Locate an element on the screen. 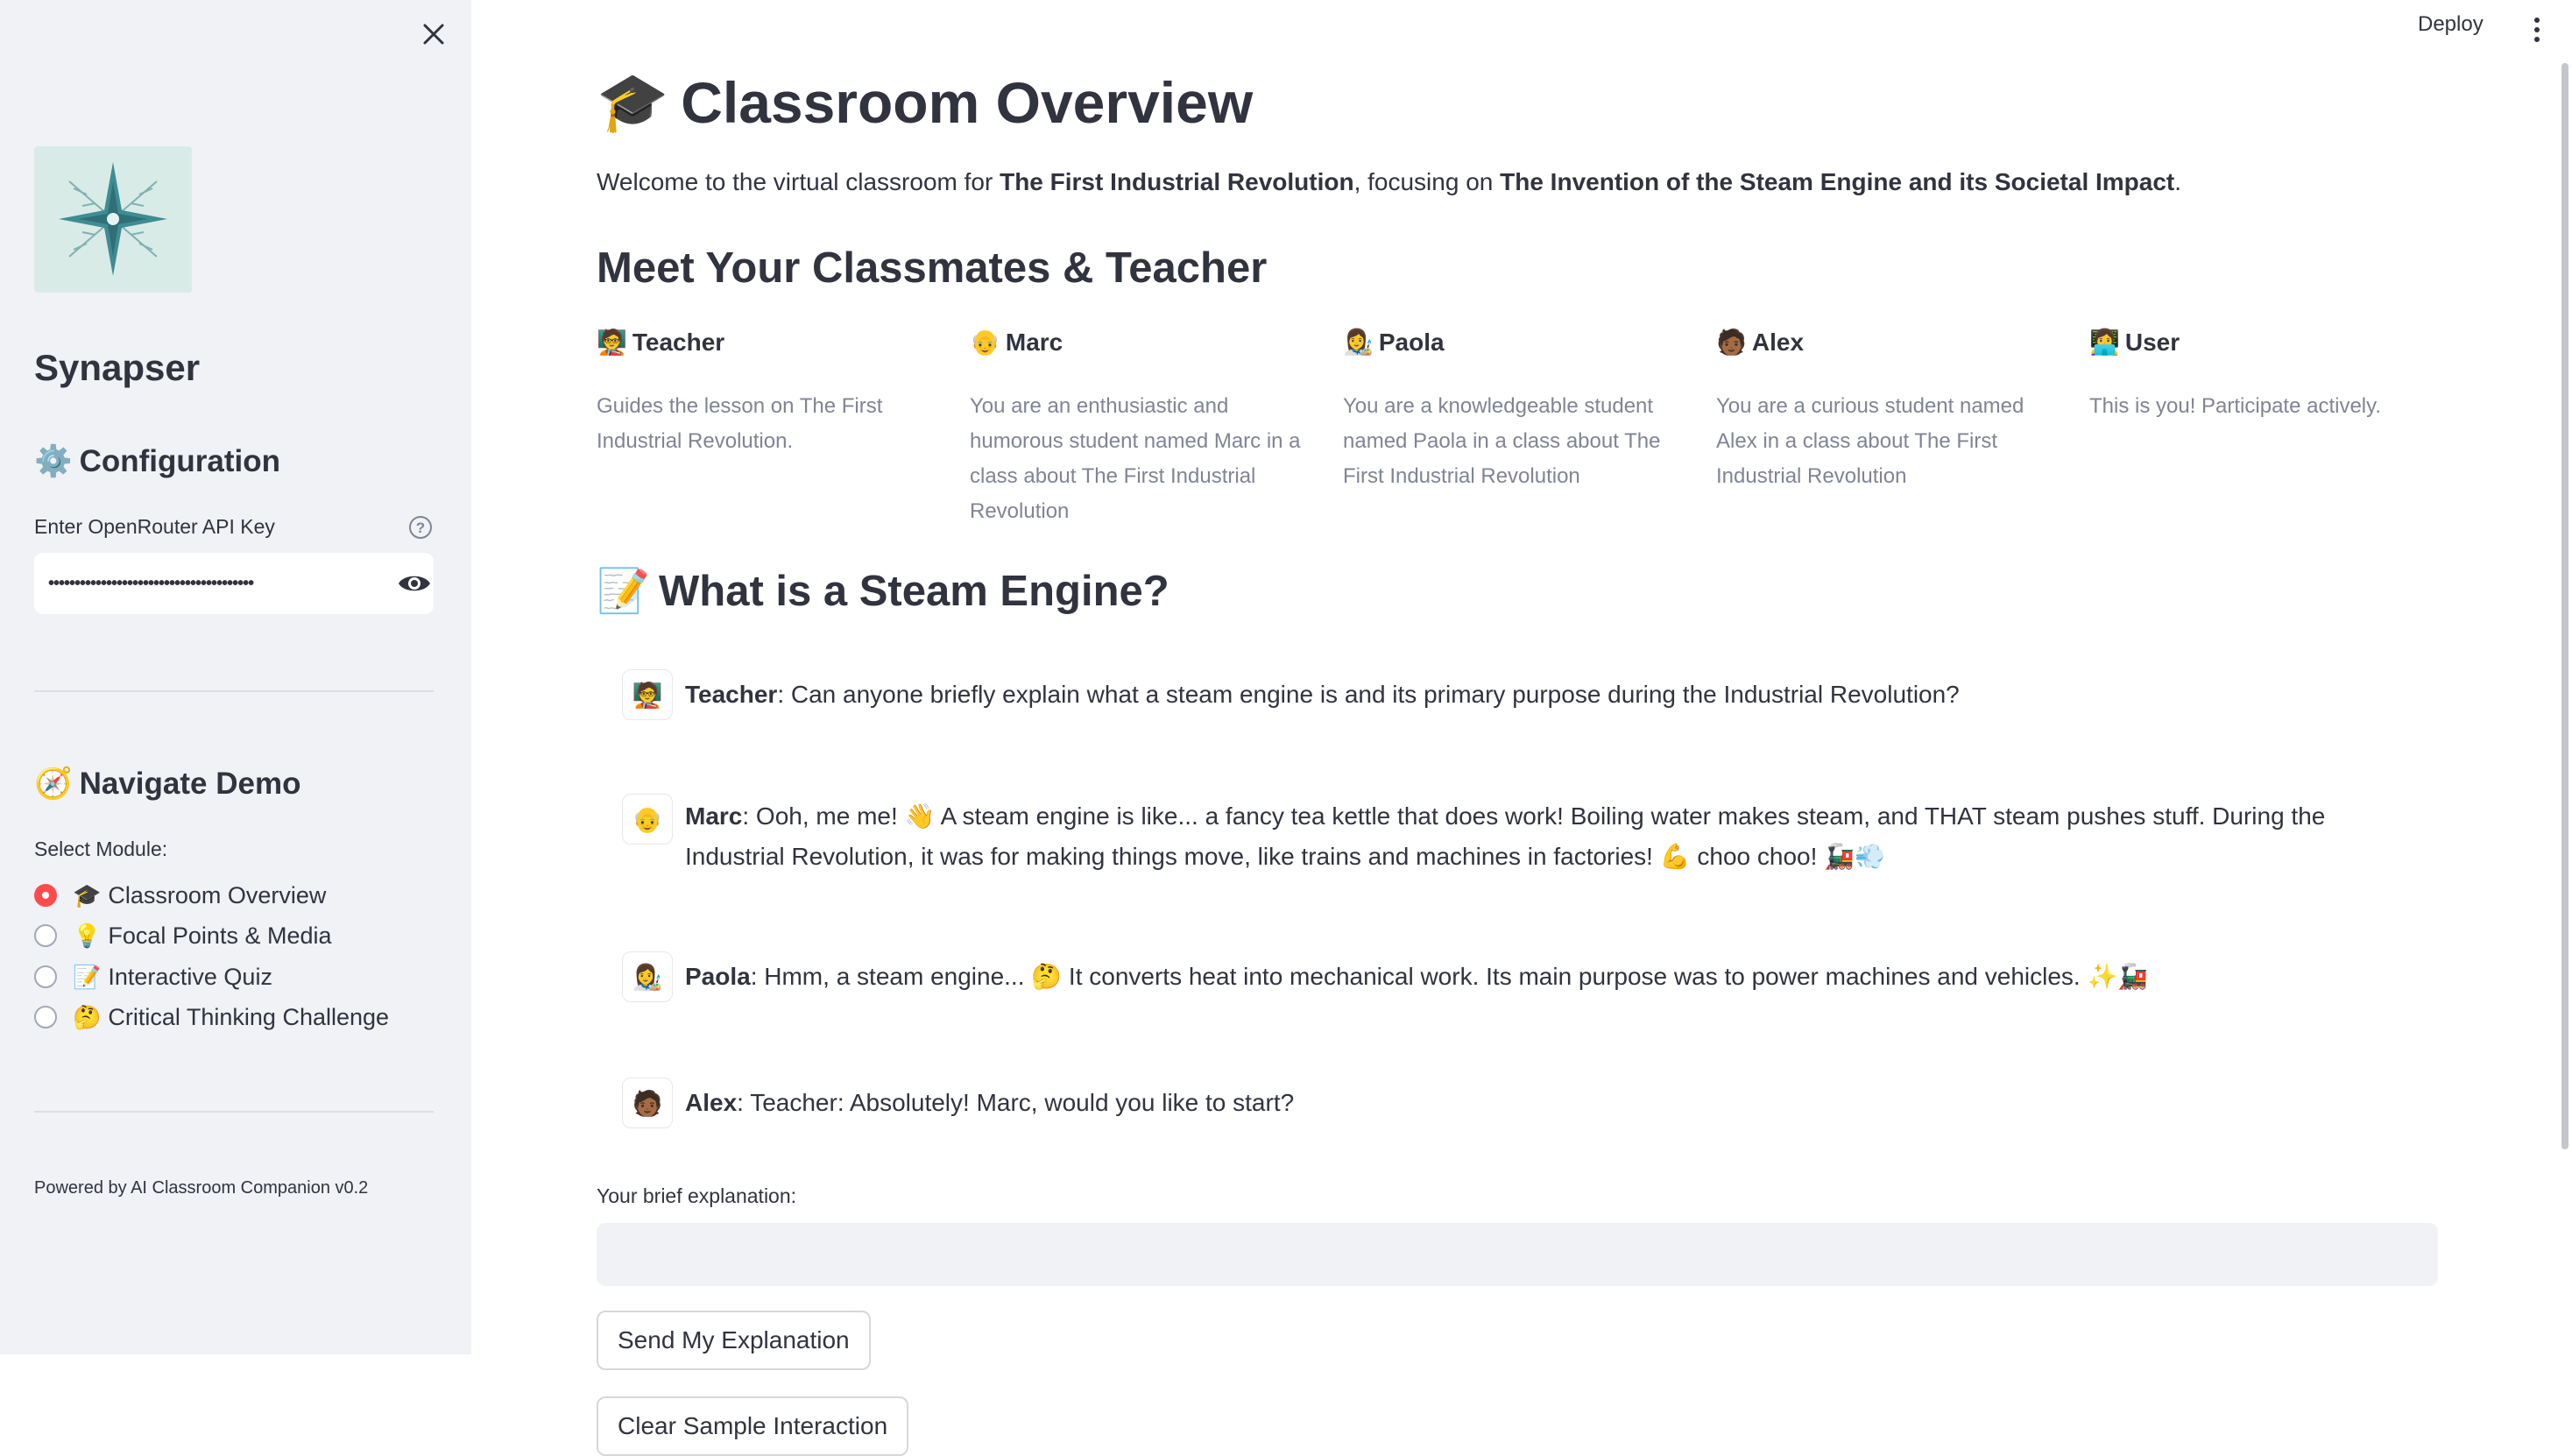 Image resolution: width=2572 pixels, height=1456 pixels. question-heading-text: What is a Steam Engine? is located at coordinates (914, 591).